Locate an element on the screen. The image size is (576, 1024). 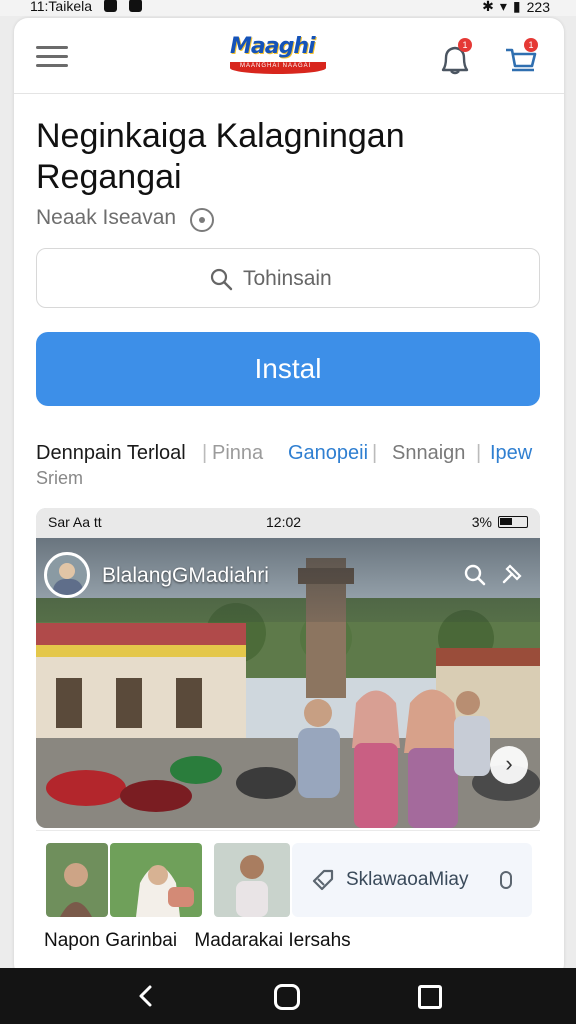
top-app-bar: Maaghi MAANGHAI NAAGAI 1 1 is located at coordinates (289, 56).